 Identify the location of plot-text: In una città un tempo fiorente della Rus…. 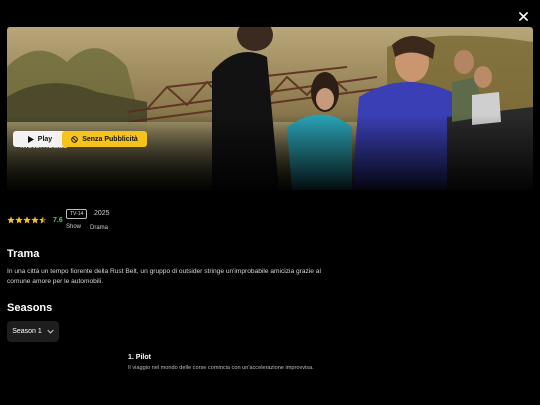
(164, 276).